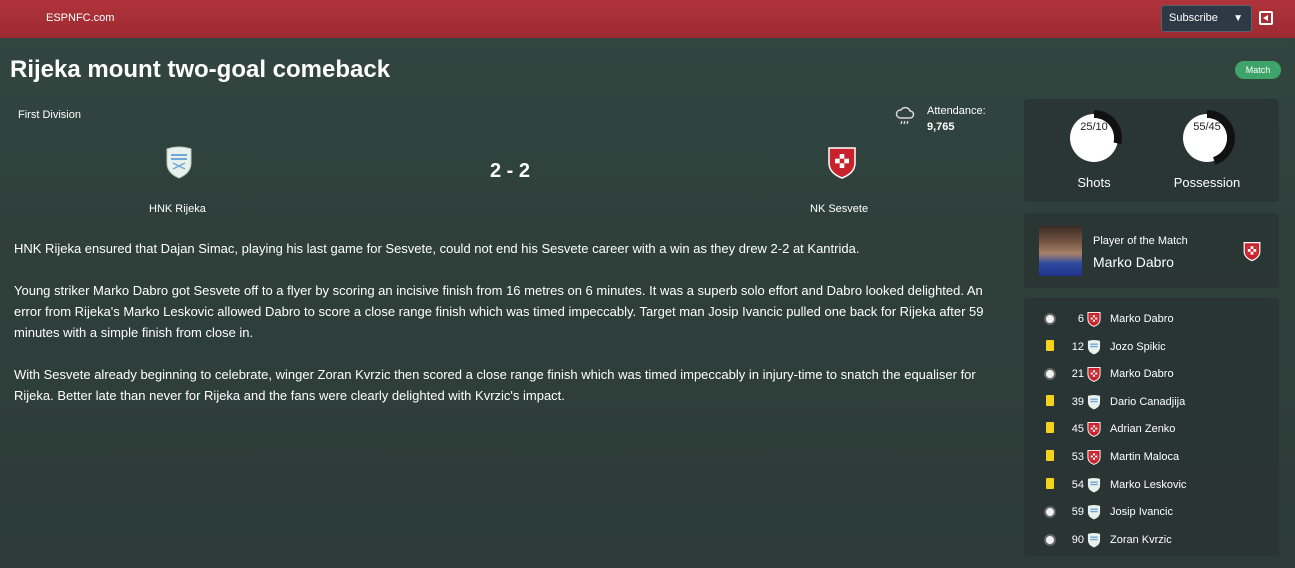  I want to click on event-row: 54 Marko Leskovic, so click(1151, 485).